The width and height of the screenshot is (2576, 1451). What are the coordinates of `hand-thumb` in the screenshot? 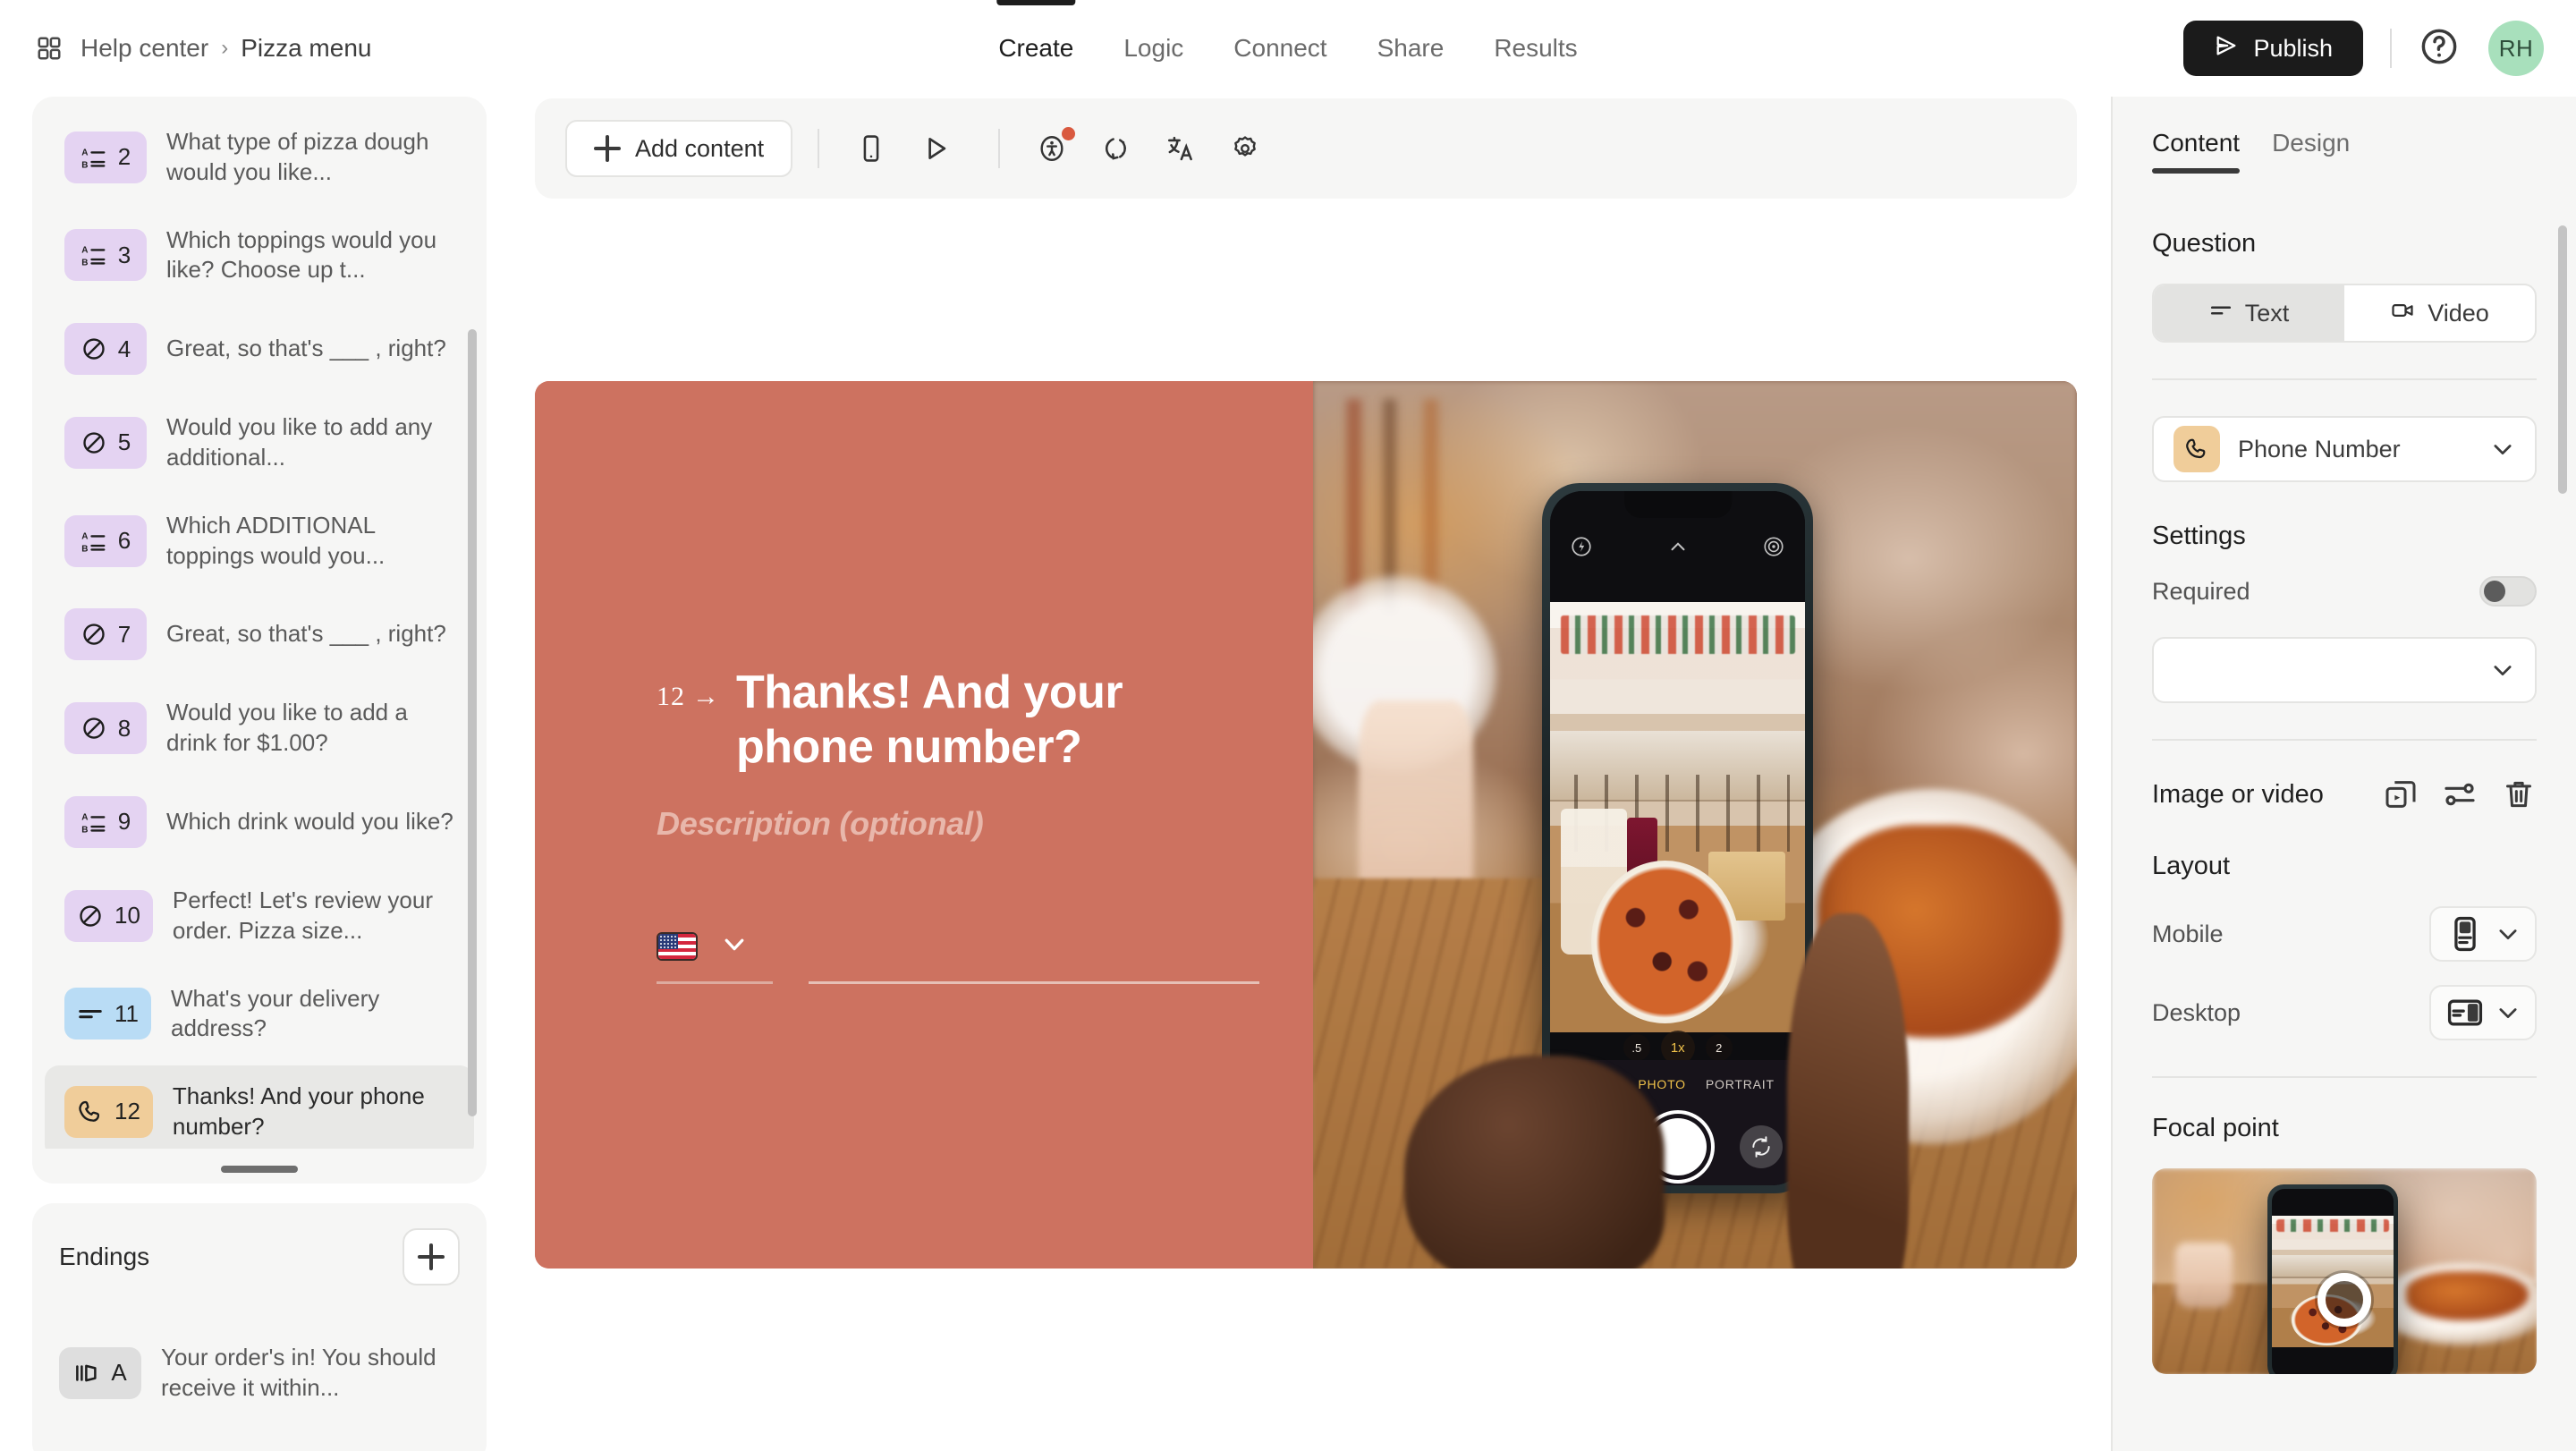 It's located at (1534, 1162).